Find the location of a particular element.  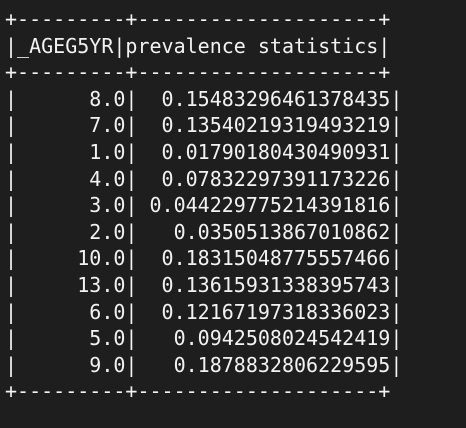

table-row: | 7.0| 0.13540219319493219| is located at coordinates (204, 125).